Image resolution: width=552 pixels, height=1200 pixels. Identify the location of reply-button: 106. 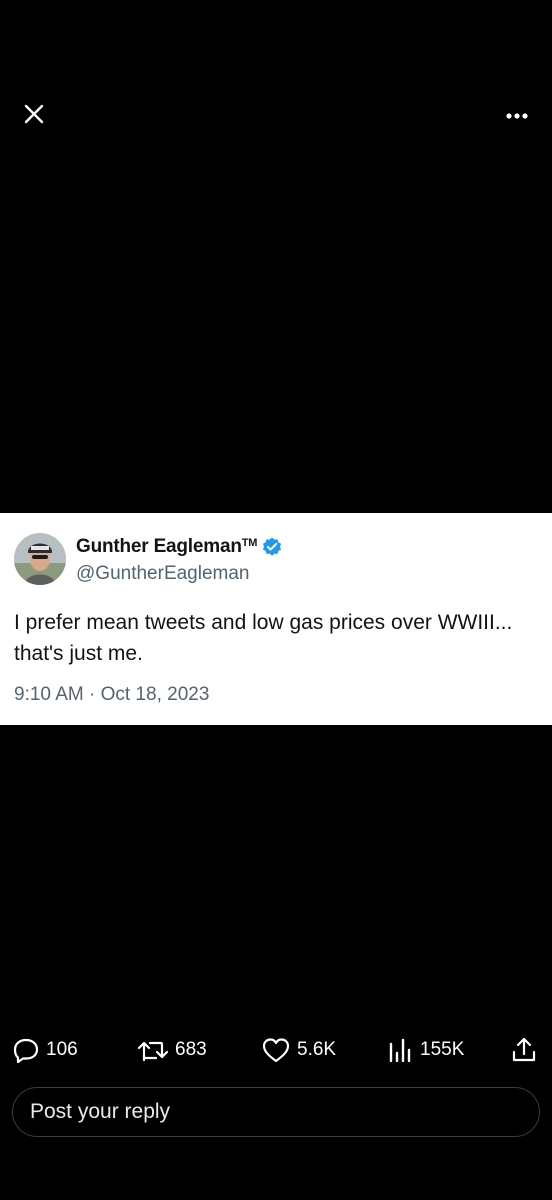
(45, 1050).